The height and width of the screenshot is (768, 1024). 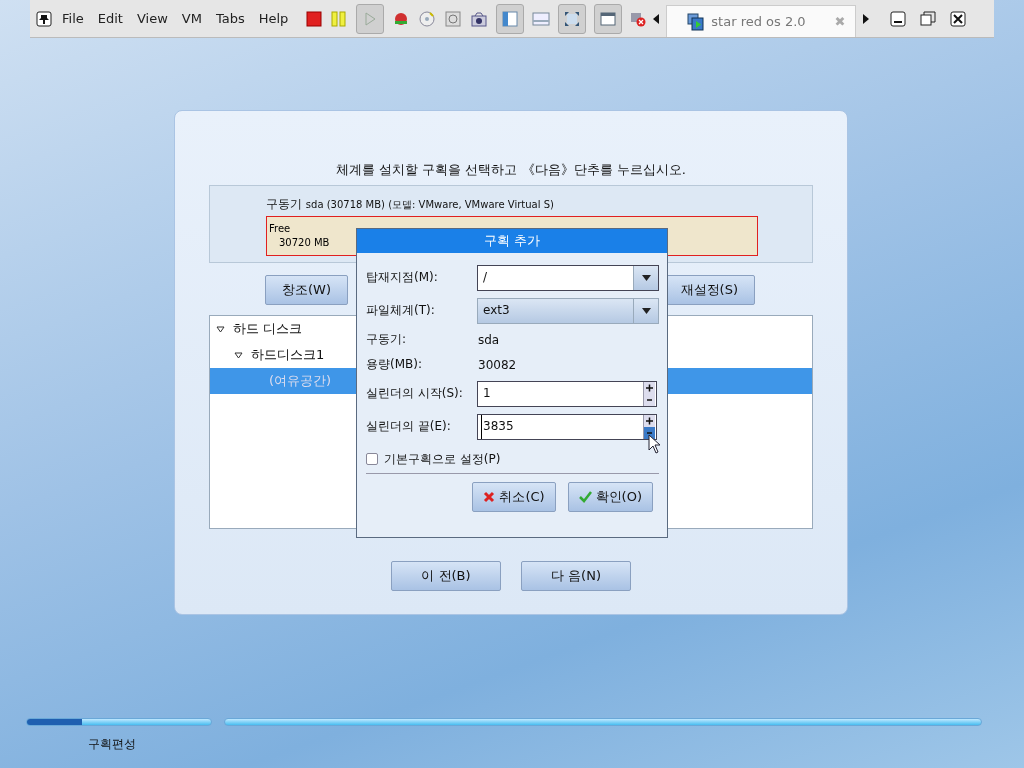 I want to click on field-label: 파일체계(T):, so click(x=401, y=310).